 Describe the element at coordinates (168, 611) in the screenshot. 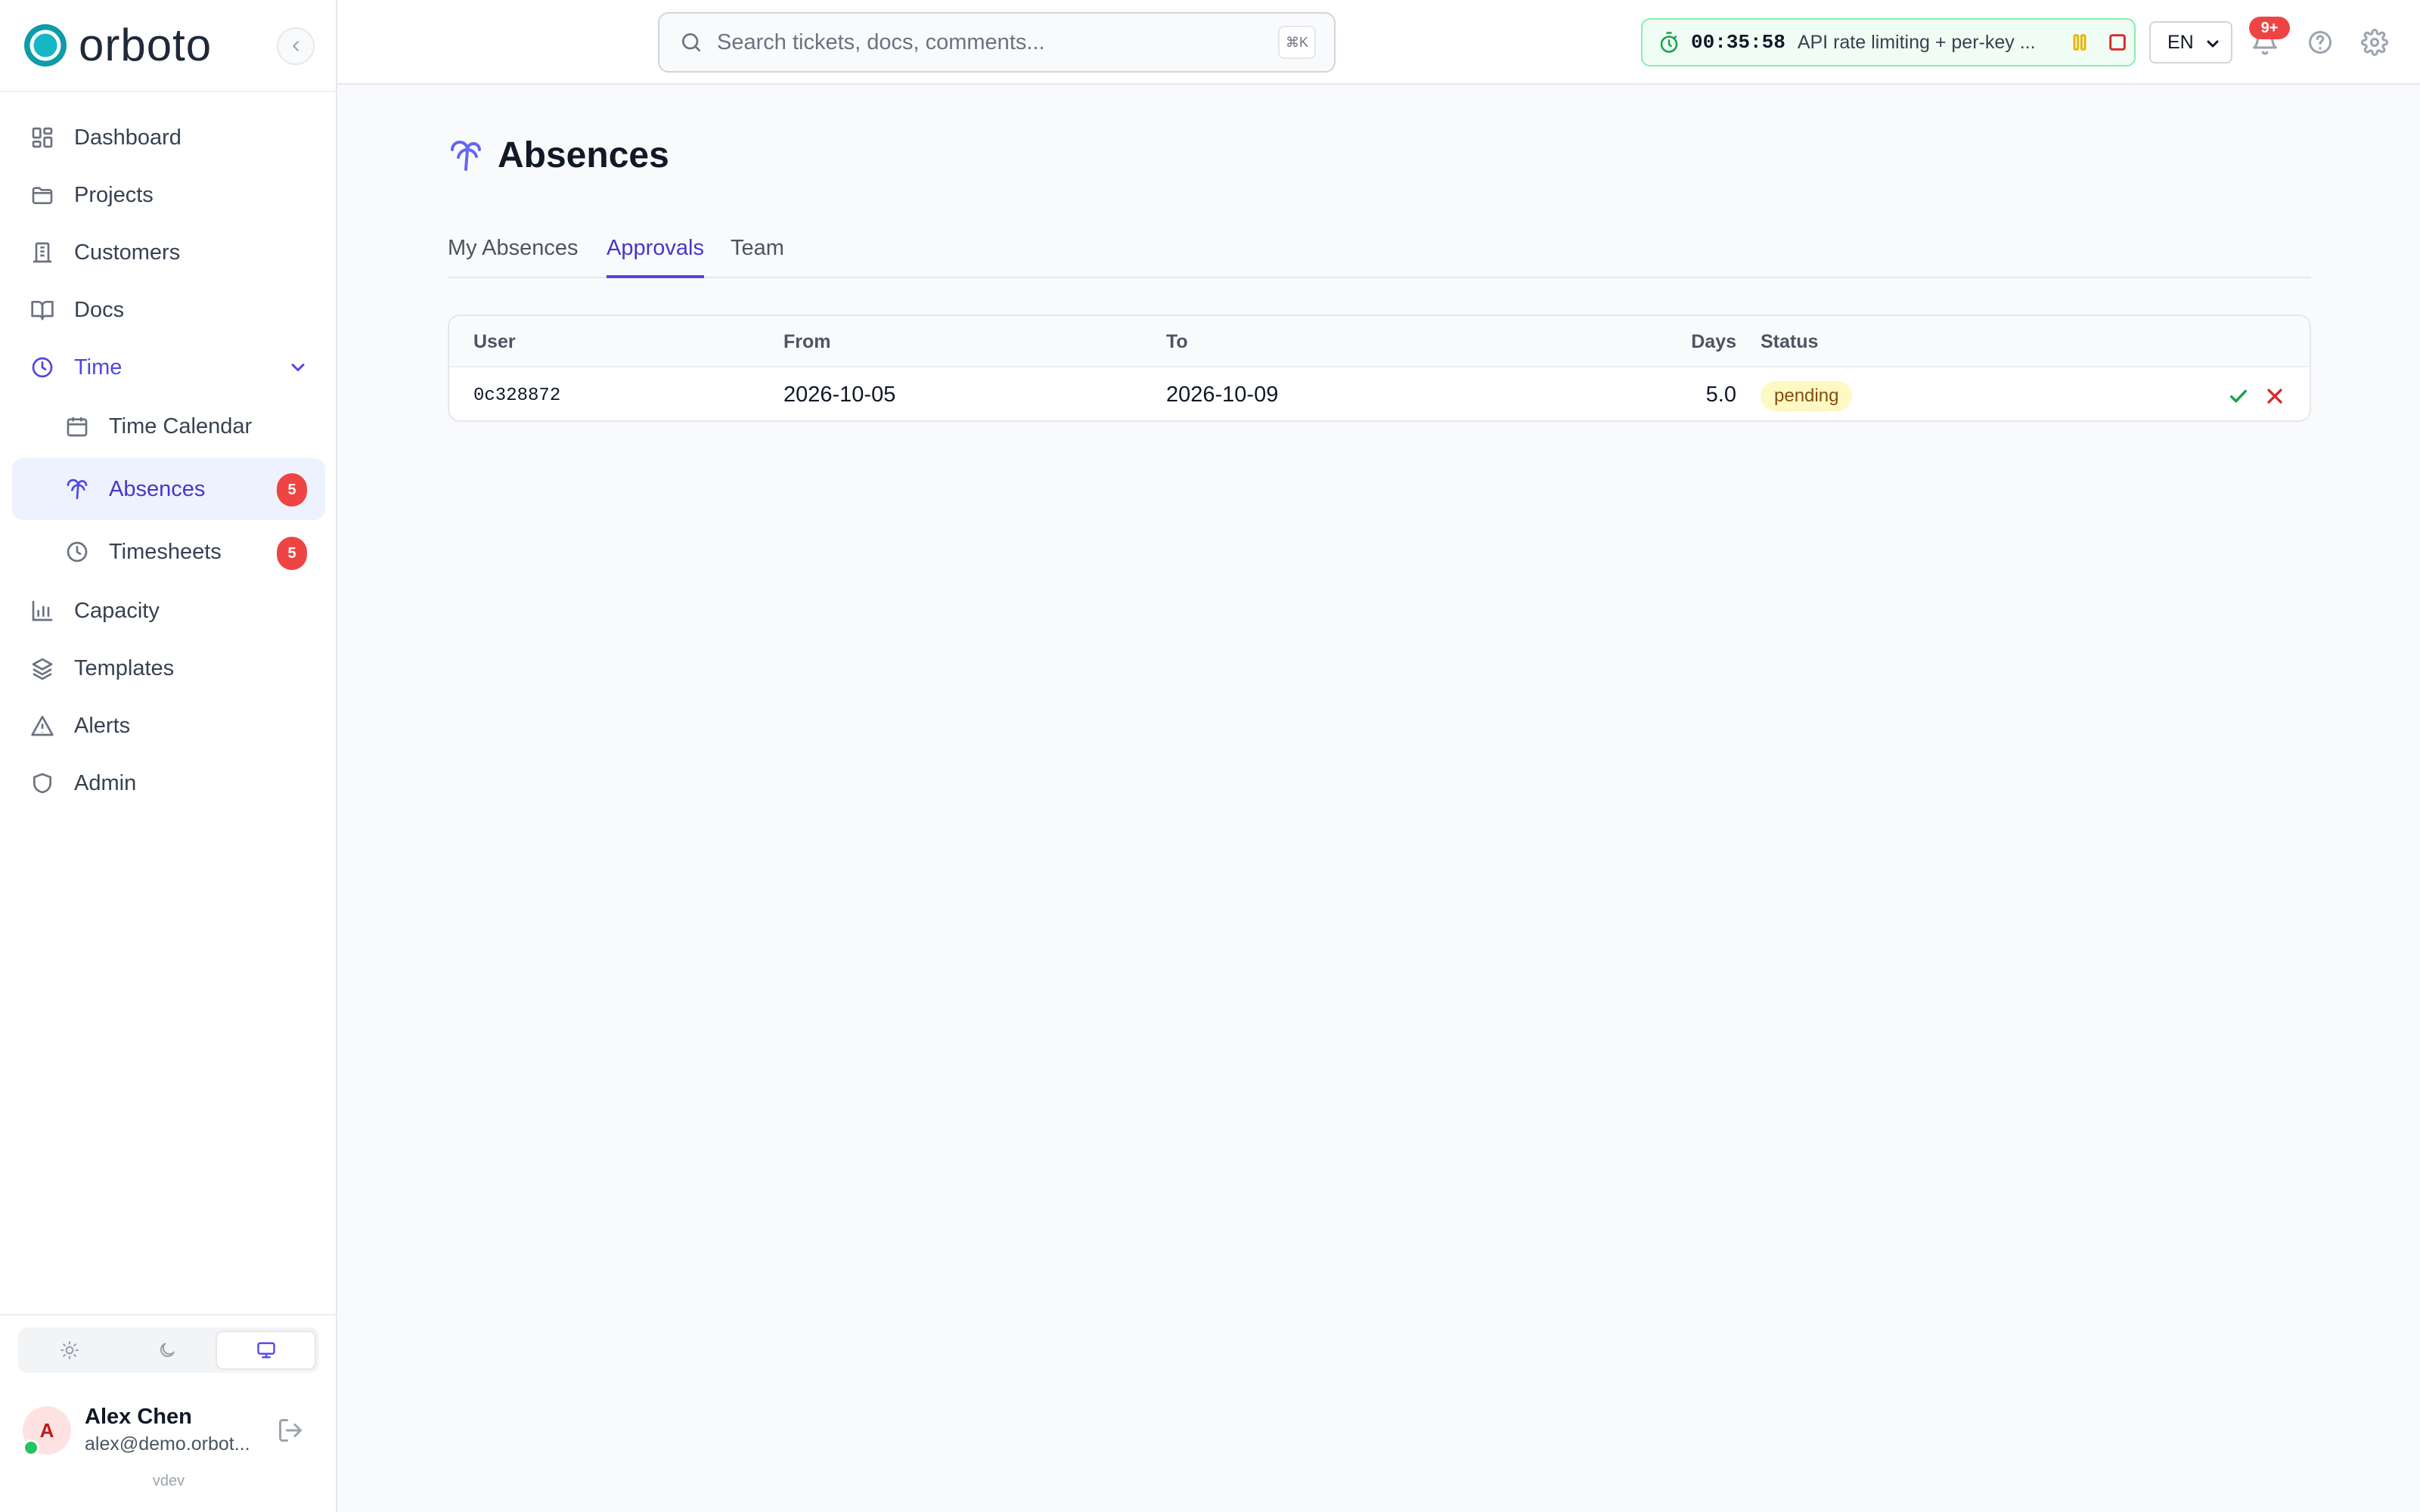

I see `sidebar-item-capacity: Capacity` at that location.